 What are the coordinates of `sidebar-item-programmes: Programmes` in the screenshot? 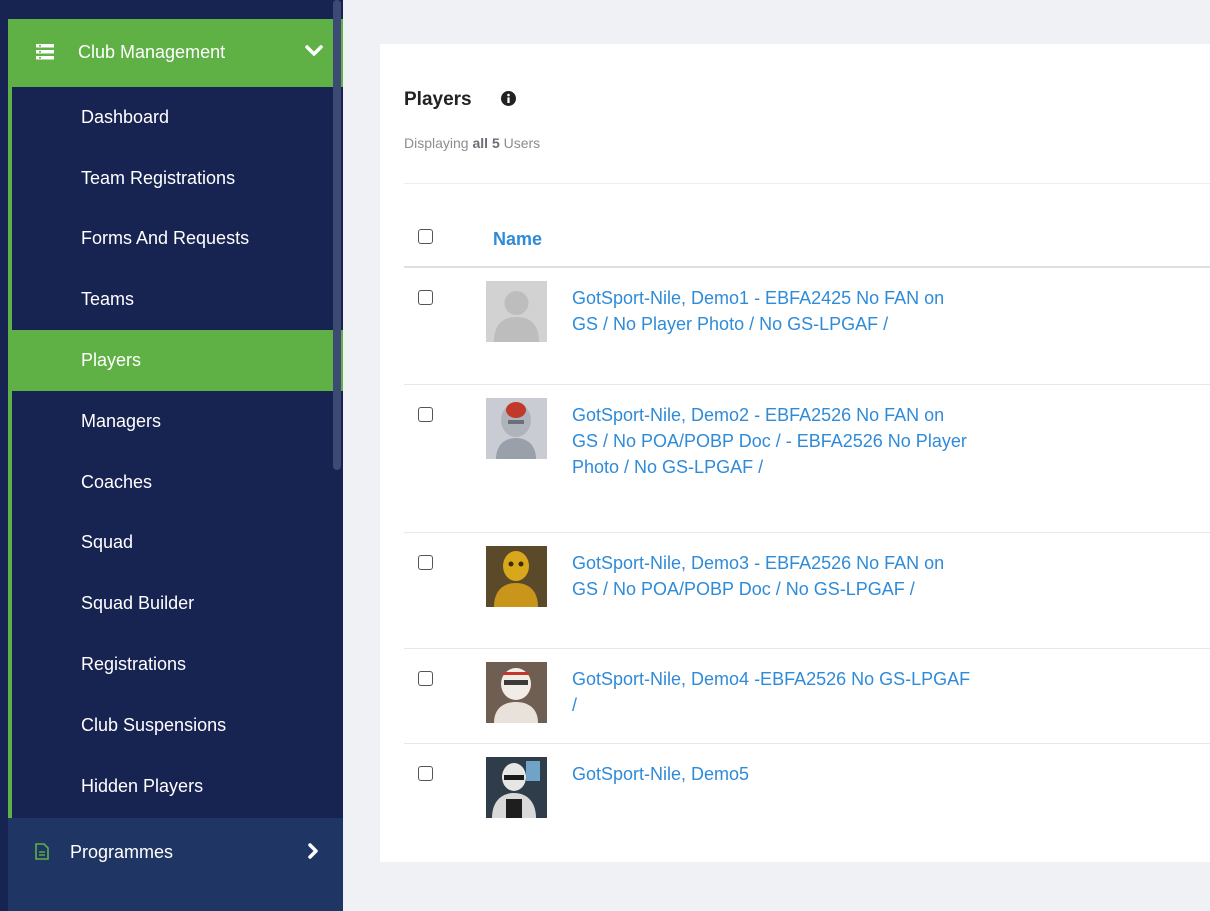 It's located at (175, 864).